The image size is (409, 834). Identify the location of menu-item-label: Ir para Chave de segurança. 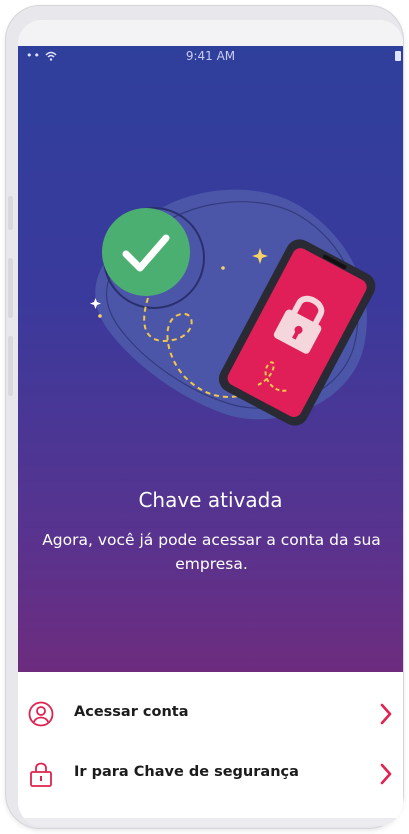
(186, 772).